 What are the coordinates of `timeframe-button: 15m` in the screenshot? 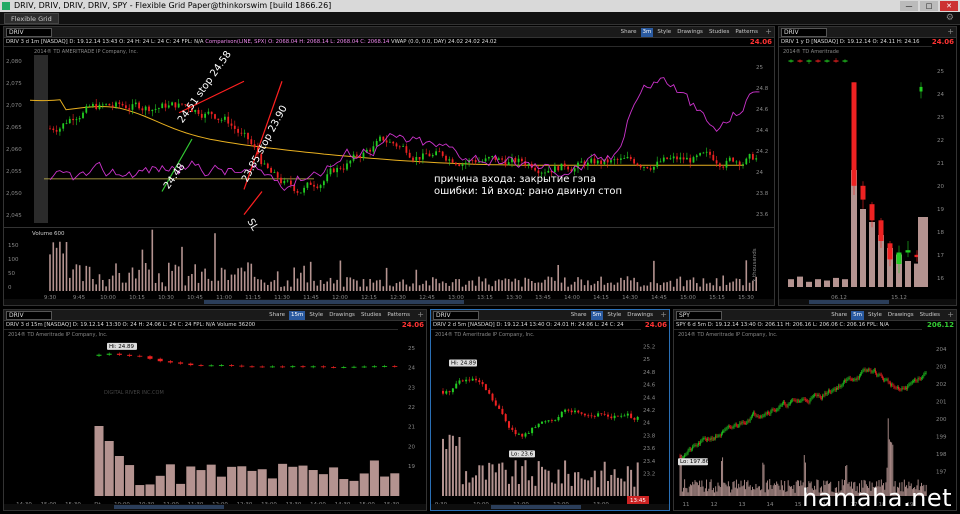 It's located at (297, 315).